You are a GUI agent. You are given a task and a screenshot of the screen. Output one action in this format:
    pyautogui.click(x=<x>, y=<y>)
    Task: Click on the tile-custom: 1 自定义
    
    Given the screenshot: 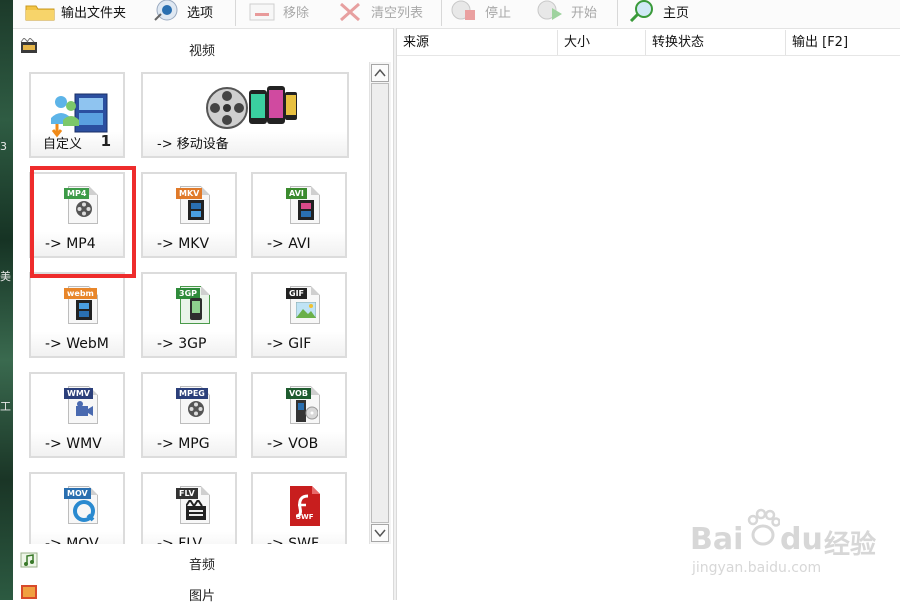 What is the action you would take?
    pyautogui.click(x=77, y=115)
    